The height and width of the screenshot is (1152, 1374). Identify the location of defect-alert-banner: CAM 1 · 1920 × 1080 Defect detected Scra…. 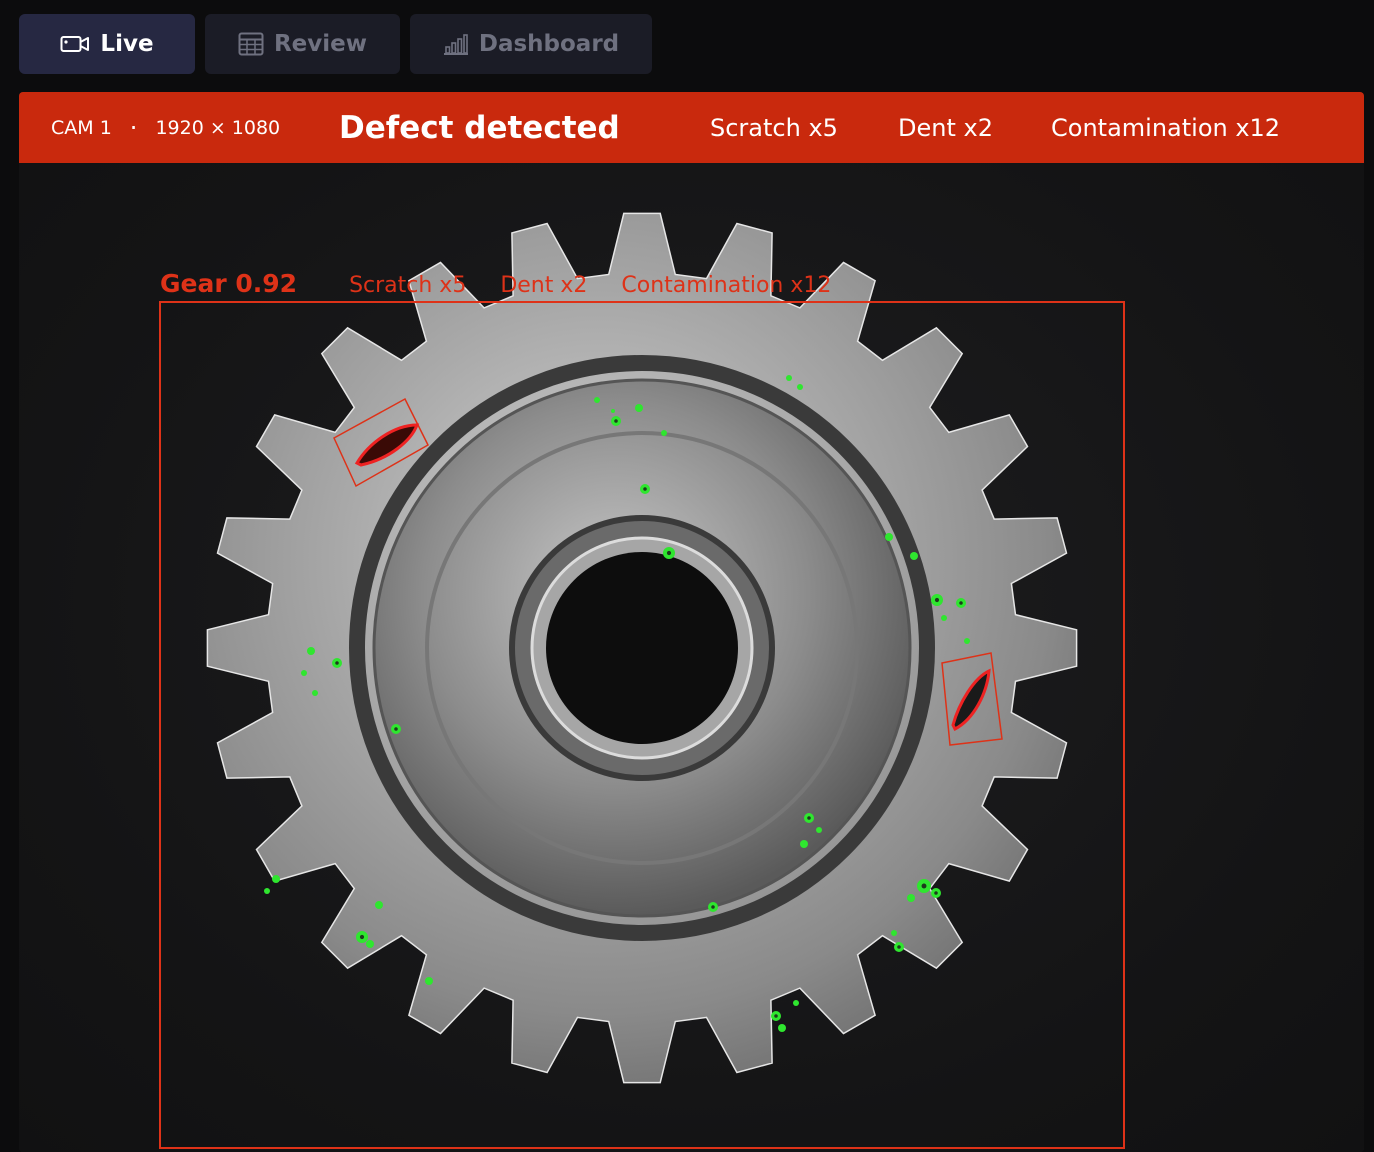
(691, 127).